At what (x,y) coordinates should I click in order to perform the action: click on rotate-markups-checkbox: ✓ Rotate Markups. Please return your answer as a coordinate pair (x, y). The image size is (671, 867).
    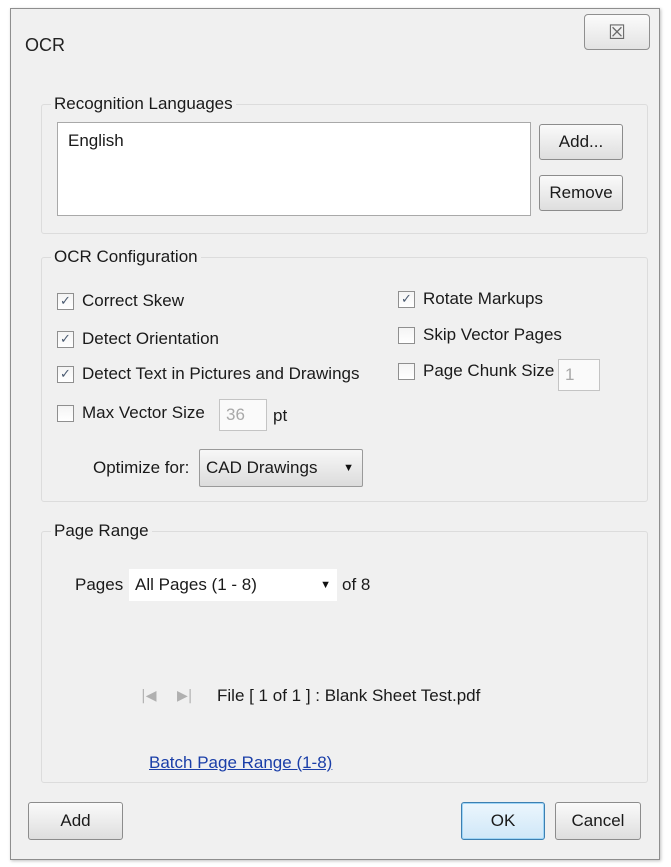
    Looking at the image, I should click on (470, 299).